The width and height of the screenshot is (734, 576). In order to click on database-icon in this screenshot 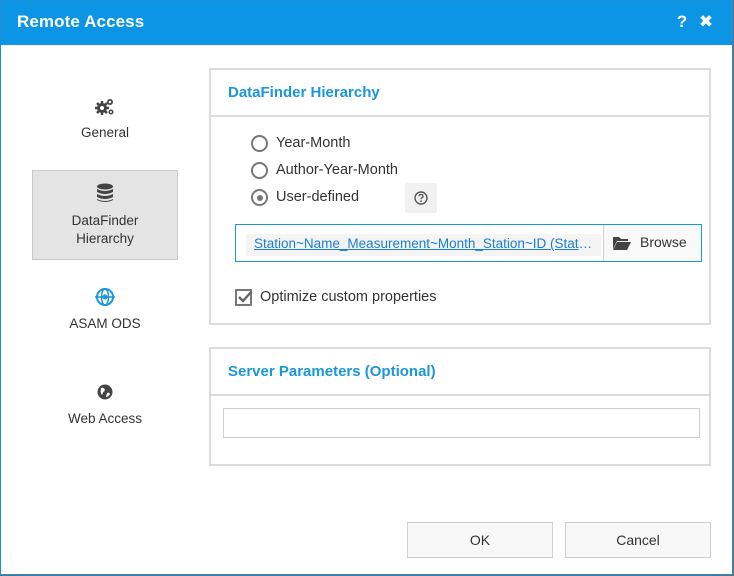, I will do `click(105, 192)`.